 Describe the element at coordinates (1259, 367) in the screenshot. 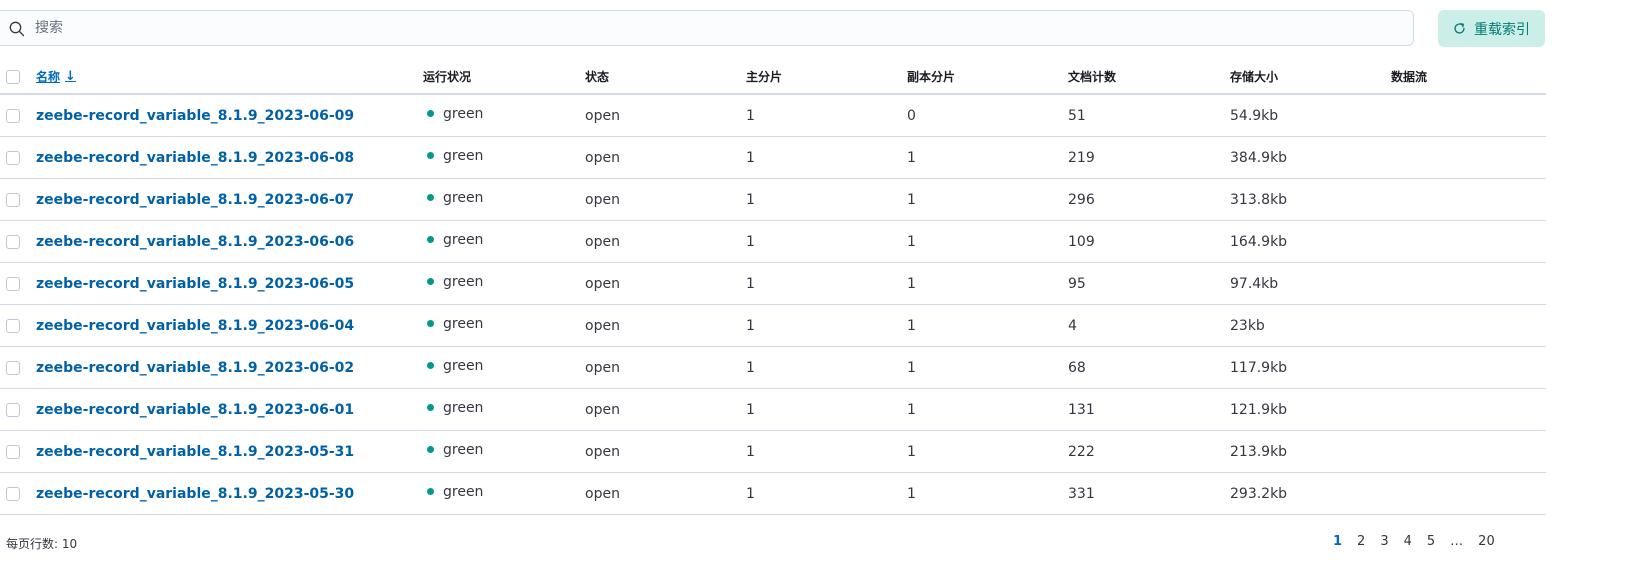

I see `storage-size-cell: 117.9kb` at that location.